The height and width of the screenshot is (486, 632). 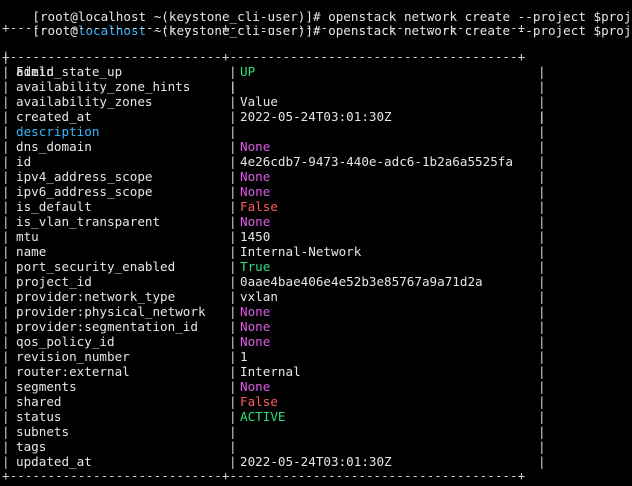 I want to click on row-value: 1, so click(x=244, y=356).